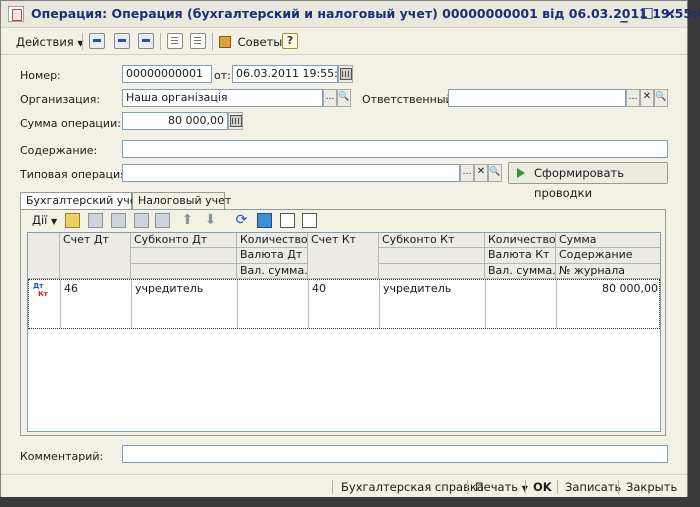 The width and height of the screenshot is (700, 507). Describe the element at coordinates (141, 220) in the screenshot. I see `delete-row-icon` at that location.